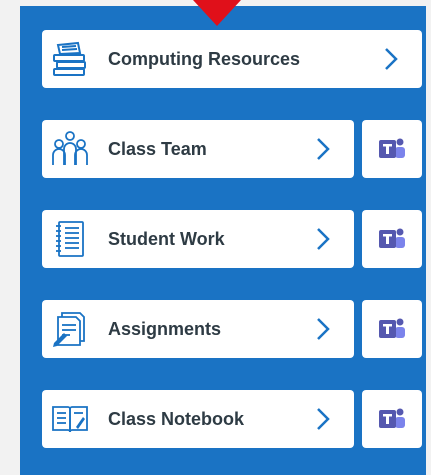 The width and height of the screenshot is (431, 475). I want to click on class-notebook-button: Class Notebook, so click(198, 419).